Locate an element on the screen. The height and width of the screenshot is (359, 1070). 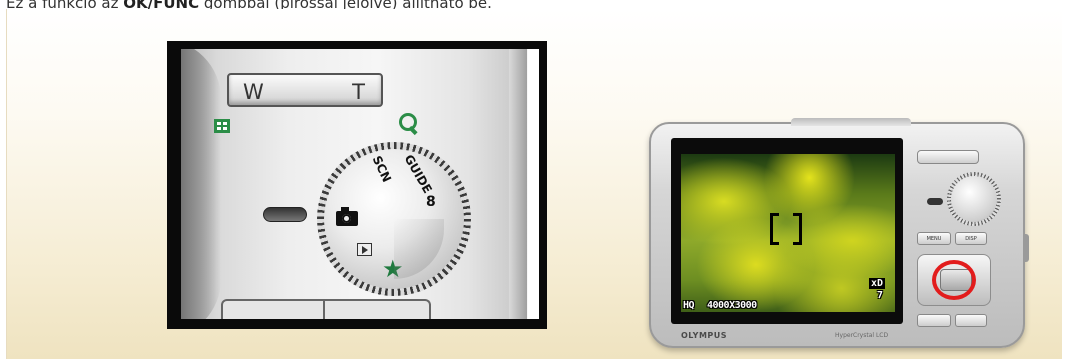
mode-dial-face: SCN GUIDE 8 ★ is located at coordinates (394, 219).